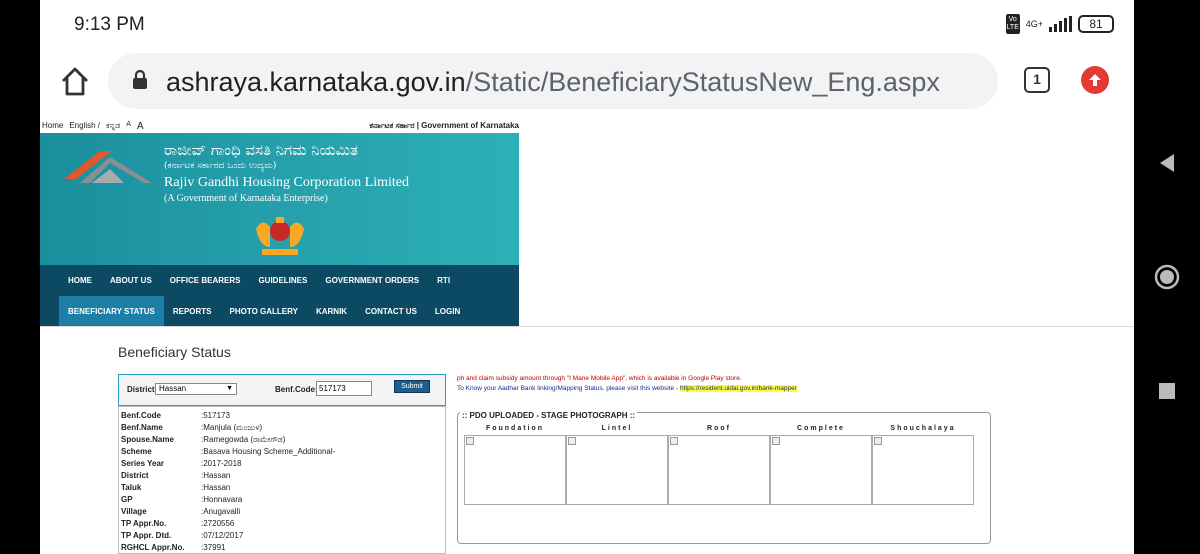 Image resolution: width=1200 pixels, height=554 pixels. I want to click on stage-label-shouchalaya: Shouchalaya, so click(923, 428).